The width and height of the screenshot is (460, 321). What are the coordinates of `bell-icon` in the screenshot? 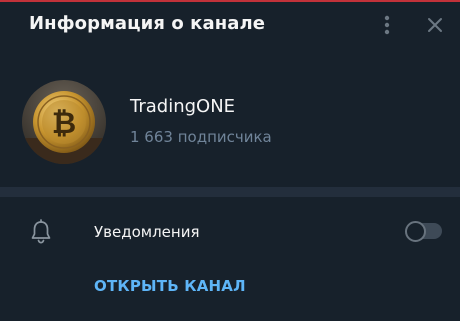 It's located at (41, 232).